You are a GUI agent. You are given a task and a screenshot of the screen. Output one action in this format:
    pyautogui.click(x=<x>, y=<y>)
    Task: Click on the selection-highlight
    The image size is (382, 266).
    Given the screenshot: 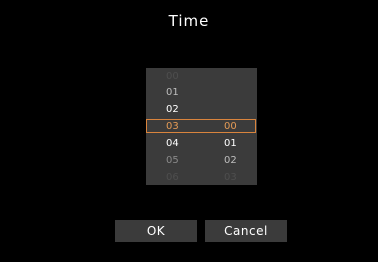 What is the action you would take?
    pyautogui.click(x=201, y=126)
    